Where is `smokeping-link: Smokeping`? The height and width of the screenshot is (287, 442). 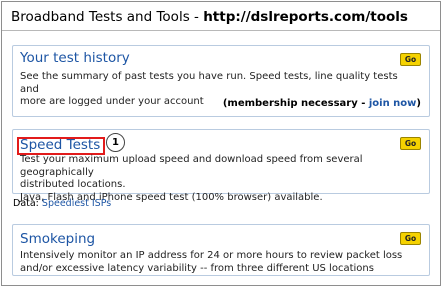
smokeping-link: Smokeping is located at coordinates (57, 239).